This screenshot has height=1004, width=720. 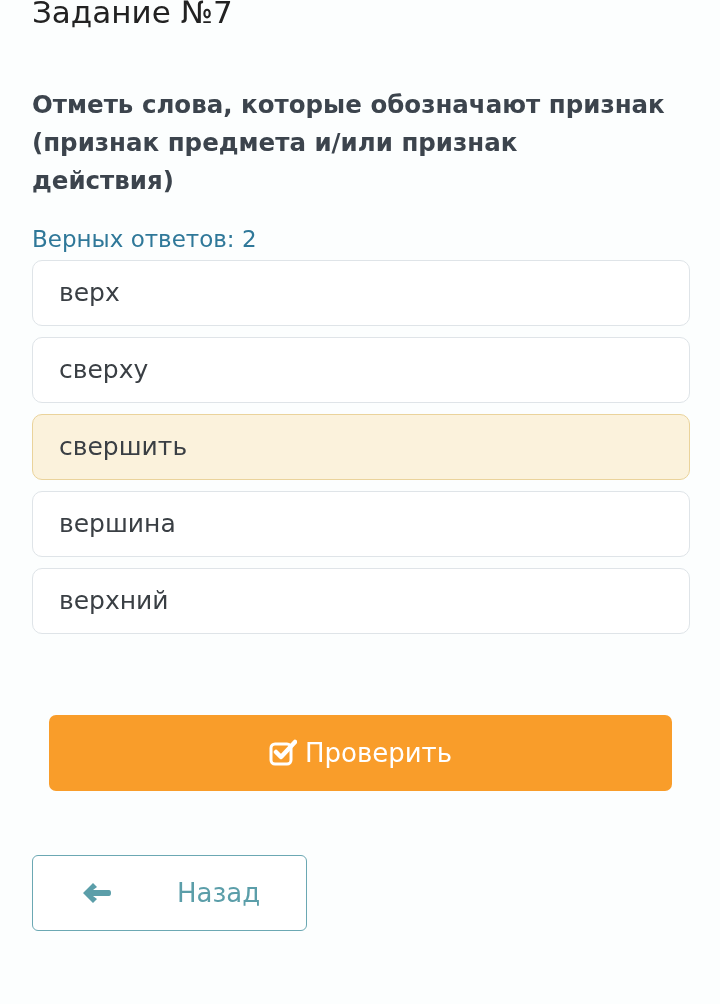 What do you see at coordinates (133, 14) in the screenshot?
I see `task-title: Задание №7` at bounding box center [133, 14].